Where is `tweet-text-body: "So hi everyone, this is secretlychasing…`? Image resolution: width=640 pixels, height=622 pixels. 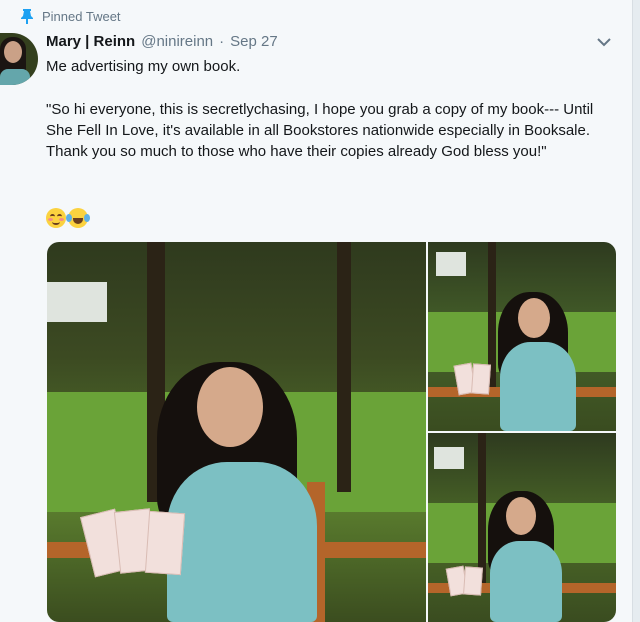
tweet-text-body: "So hi everyone, this is secretlychasing… is located at coordinates (320, 130).